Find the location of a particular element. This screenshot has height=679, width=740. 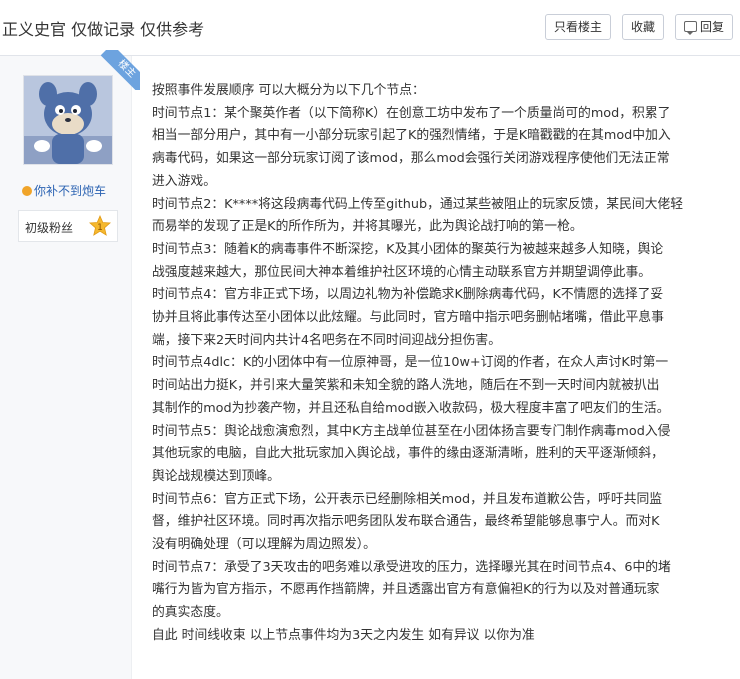

level-number: 1 is located at coordinates (100, 228).